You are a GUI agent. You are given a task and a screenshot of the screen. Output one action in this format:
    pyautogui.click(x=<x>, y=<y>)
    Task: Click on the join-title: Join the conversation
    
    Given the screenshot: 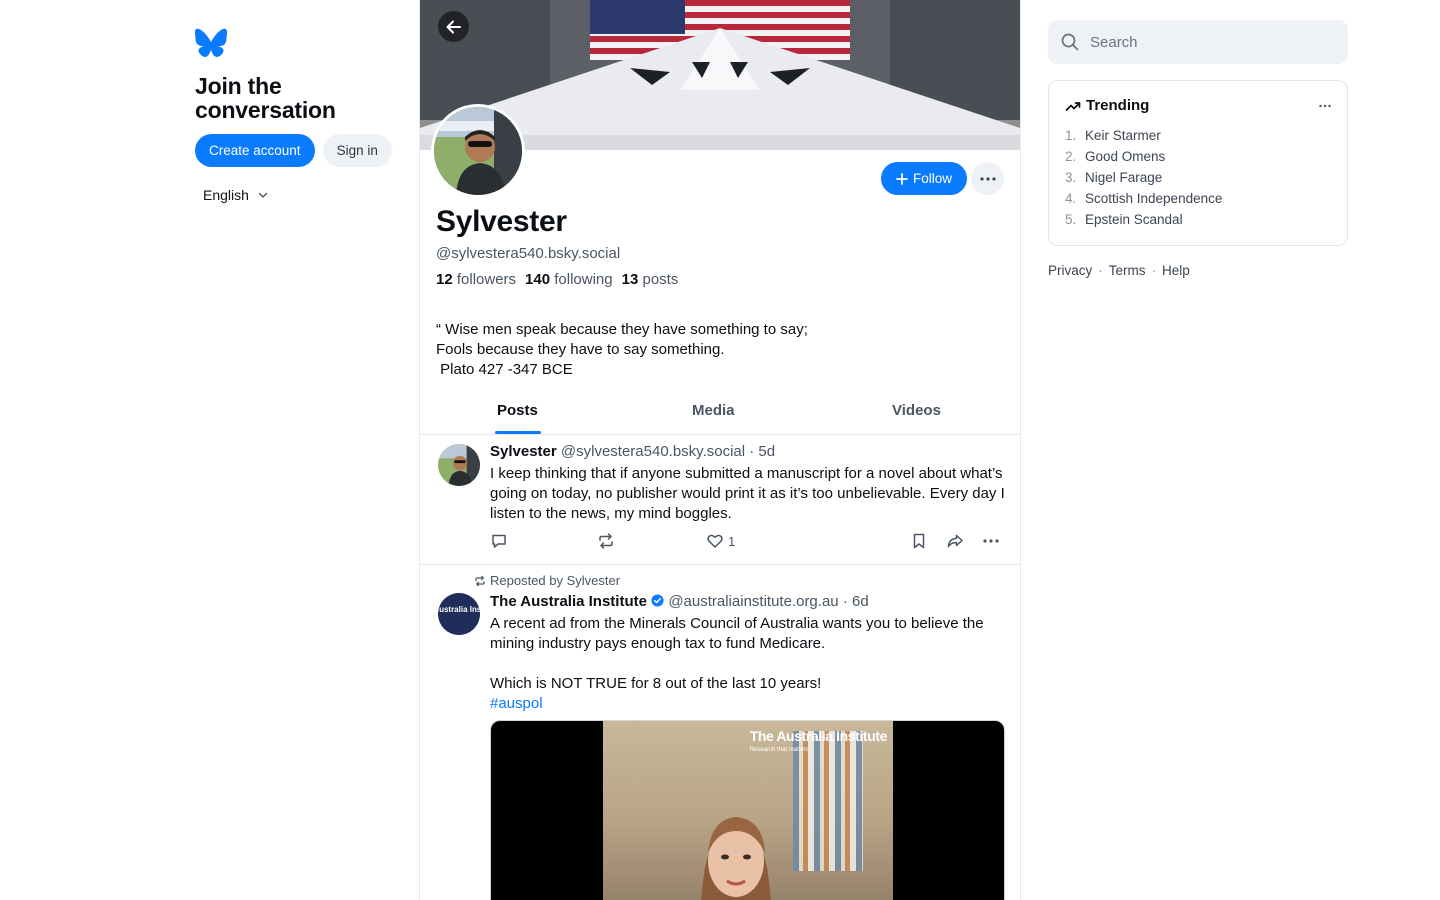 What is the action you would take?
    pyautogui.click(x=265, y=98)
    